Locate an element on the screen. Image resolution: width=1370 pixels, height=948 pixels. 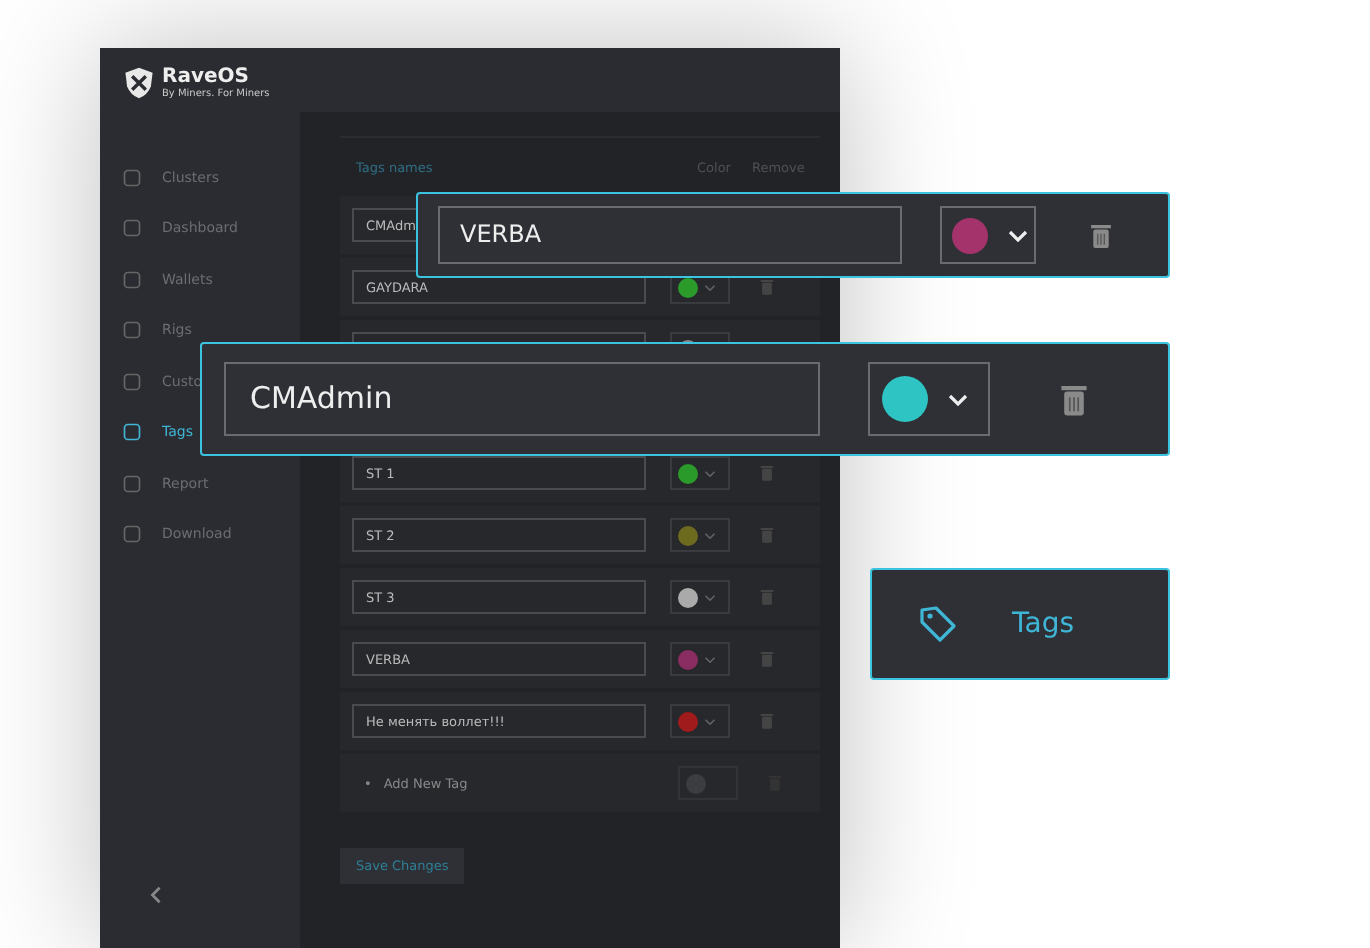
logo-title: RaveOS is located at coordinates (206, 77).